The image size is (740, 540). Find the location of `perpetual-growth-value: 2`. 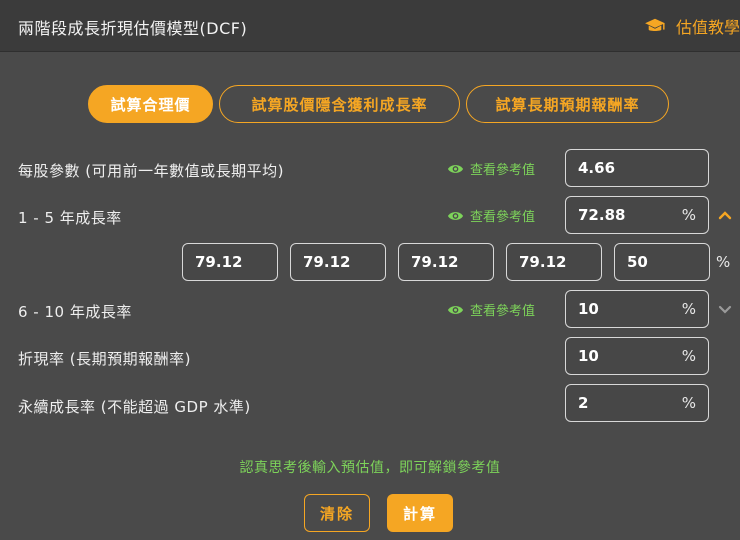

perpetual-growth-value: 2 is located at coordinates (583, 403).